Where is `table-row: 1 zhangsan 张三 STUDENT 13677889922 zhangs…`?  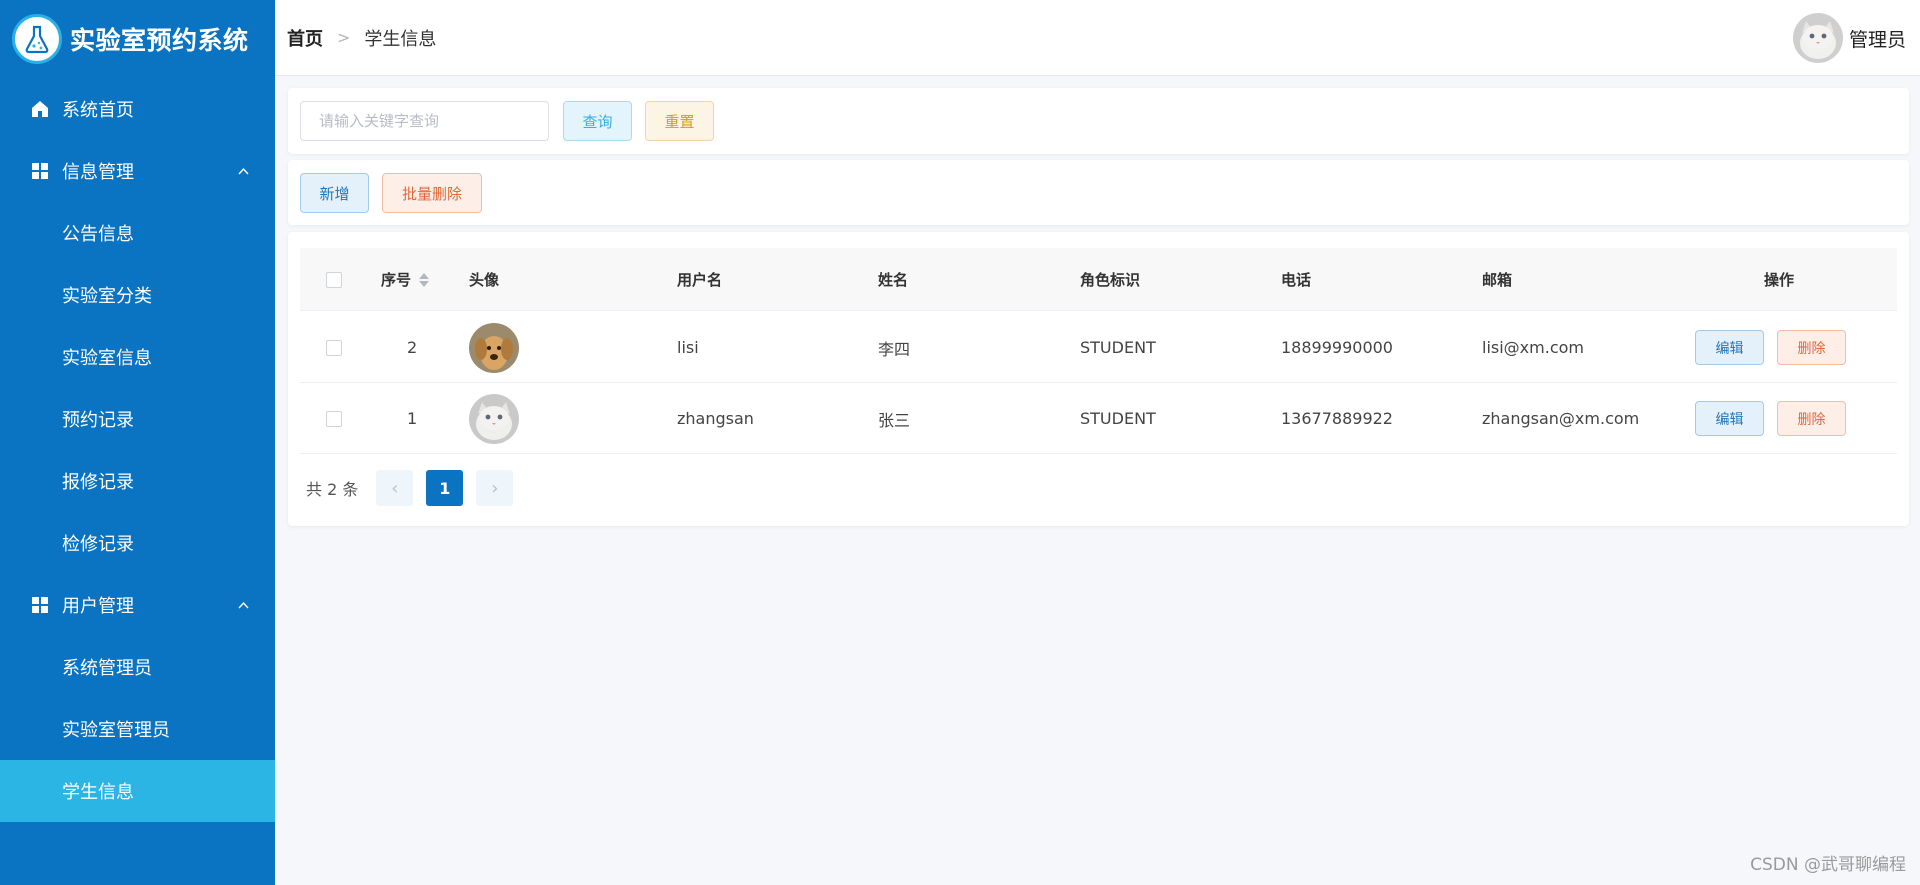 table-row: 1 zhangsan 张三 STUDENT 13677889922 zhangs… is located at coordinates (1098, 418).